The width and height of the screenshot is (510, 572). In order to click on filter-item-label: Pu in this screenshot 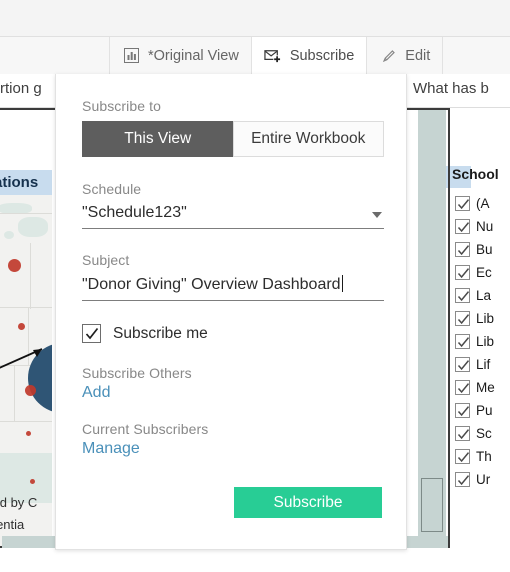, I will do `click(484, 410)`.